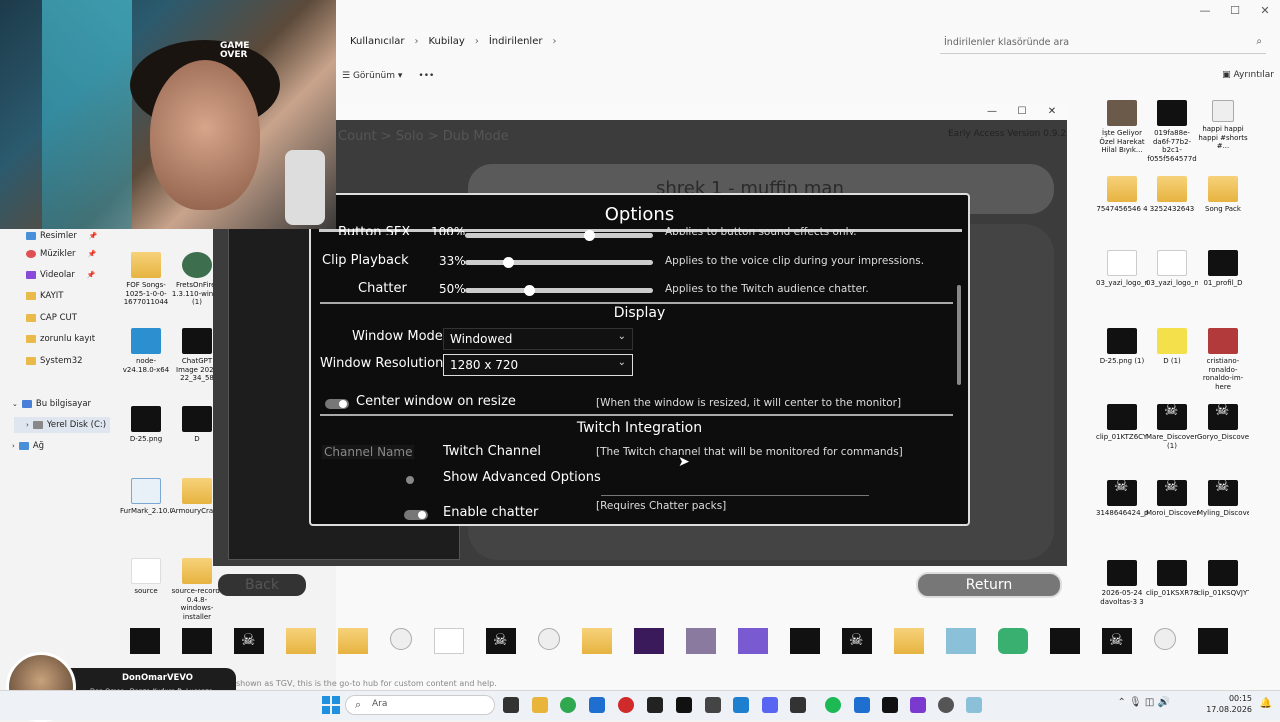 This screenshot has height=722, width=1280. Describe the element at coordinates (28, 446) in the screenshot. I see `nav-item-network: › Ağ` at that location.